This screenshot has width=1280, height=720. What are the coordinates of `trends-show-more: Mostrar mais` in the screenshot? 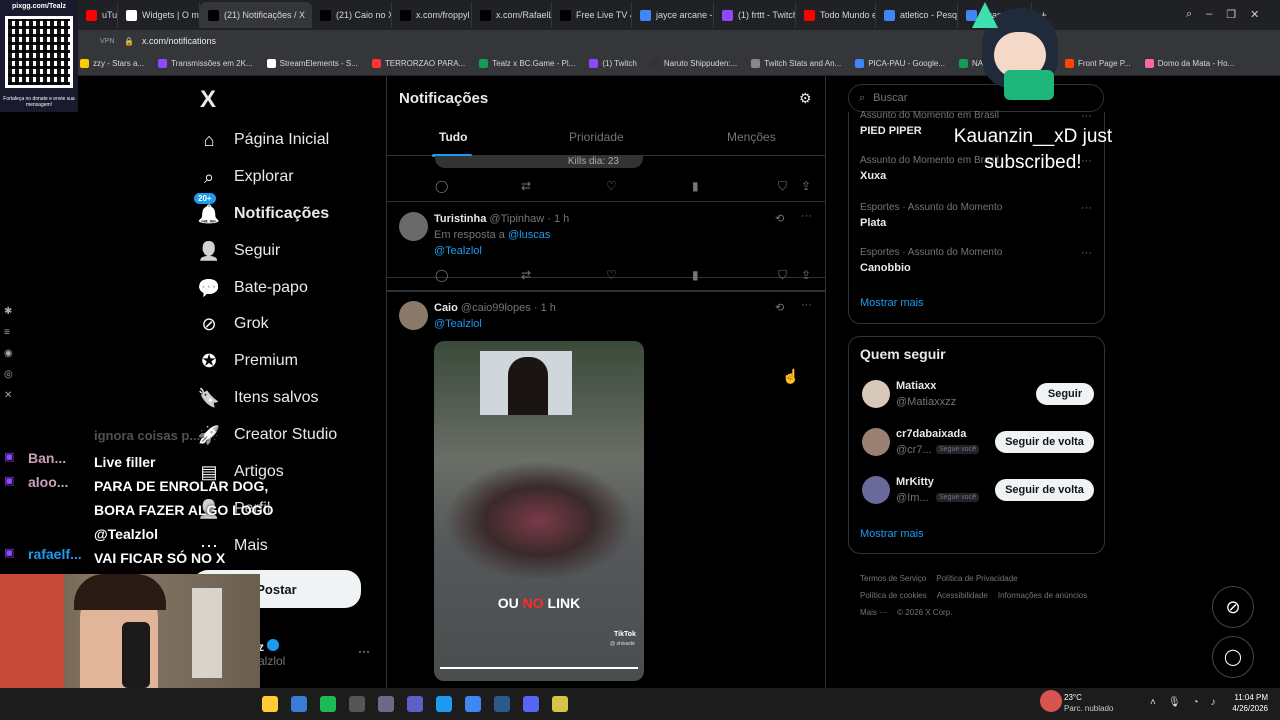 It's located at (892, 303).